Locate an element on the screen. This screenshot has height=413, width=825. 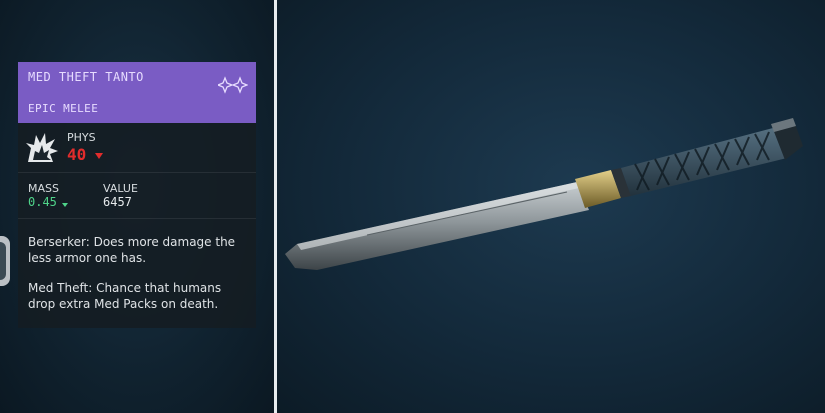
mass-value: 0.45 is located at coordinates (42, 202).